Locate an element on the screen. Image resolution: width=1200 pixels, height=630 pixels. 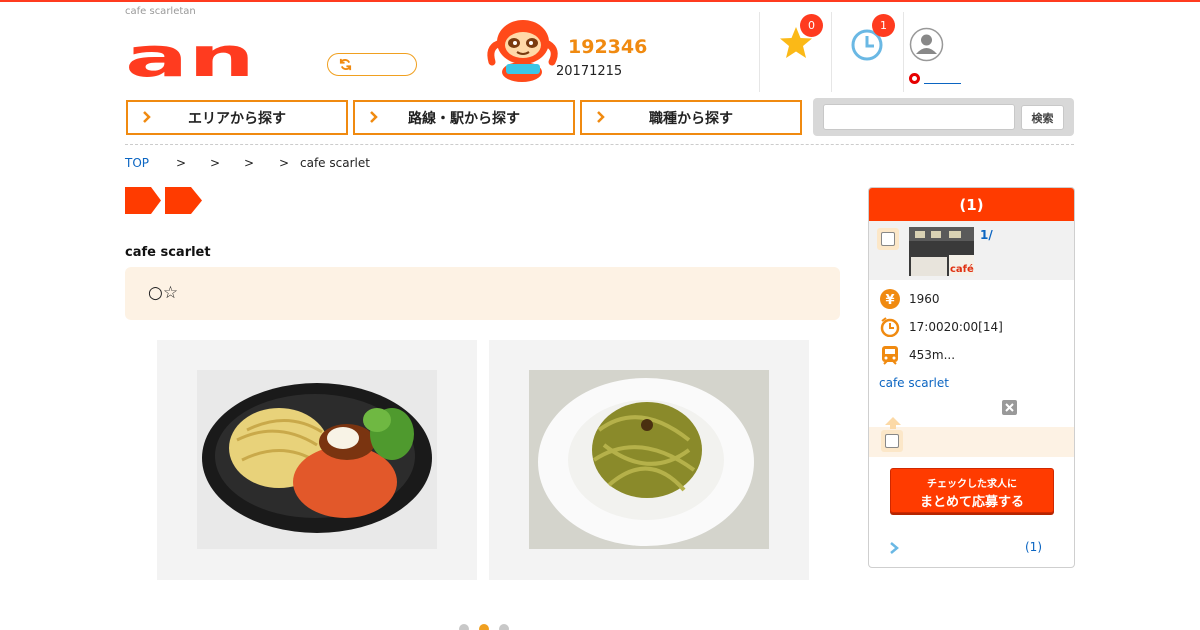
catch-copy-box: ○☆ is located at coordinates (482, 293).